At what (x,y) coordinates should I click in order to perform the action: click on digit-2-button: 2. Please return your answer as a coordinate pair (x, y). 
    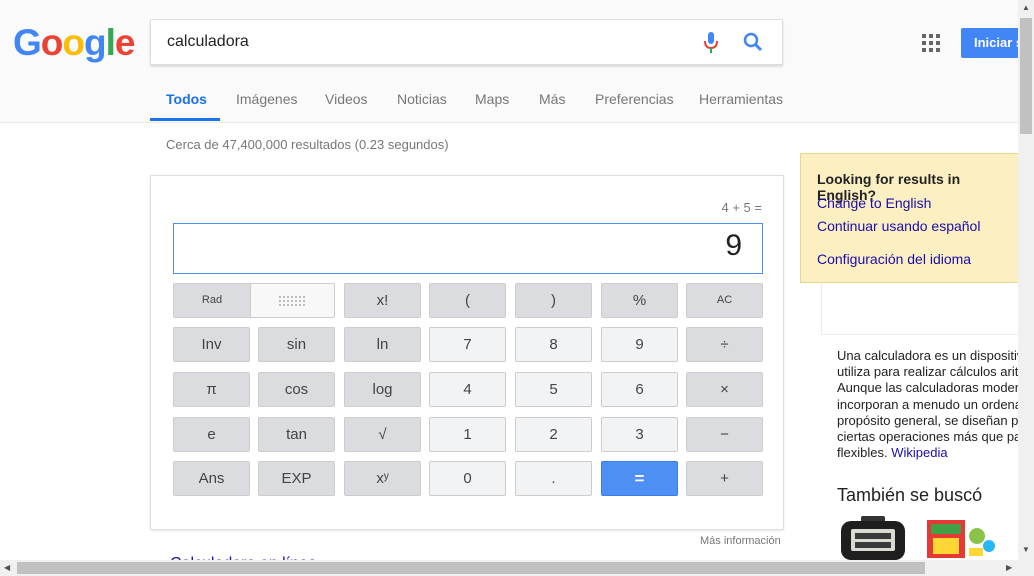
    Looking at the image, I should click on (553, 434).